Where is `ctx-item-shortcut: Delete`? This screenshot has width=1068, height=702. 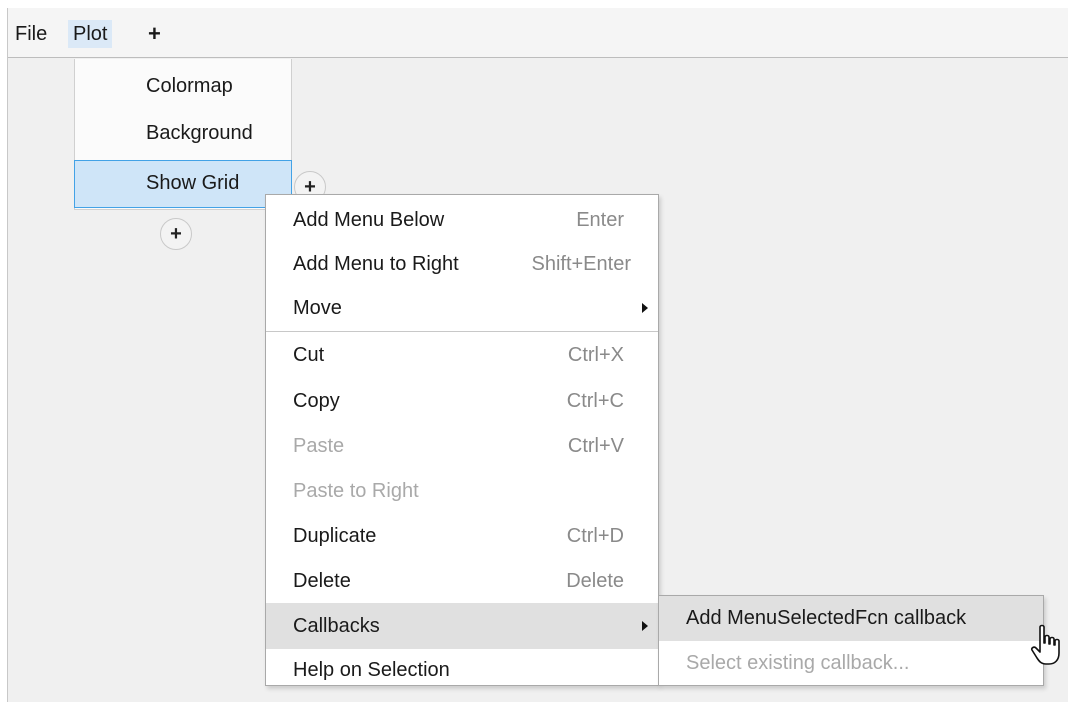 ctx-item-shortcut: Delete is located at coordinates (595, 581).